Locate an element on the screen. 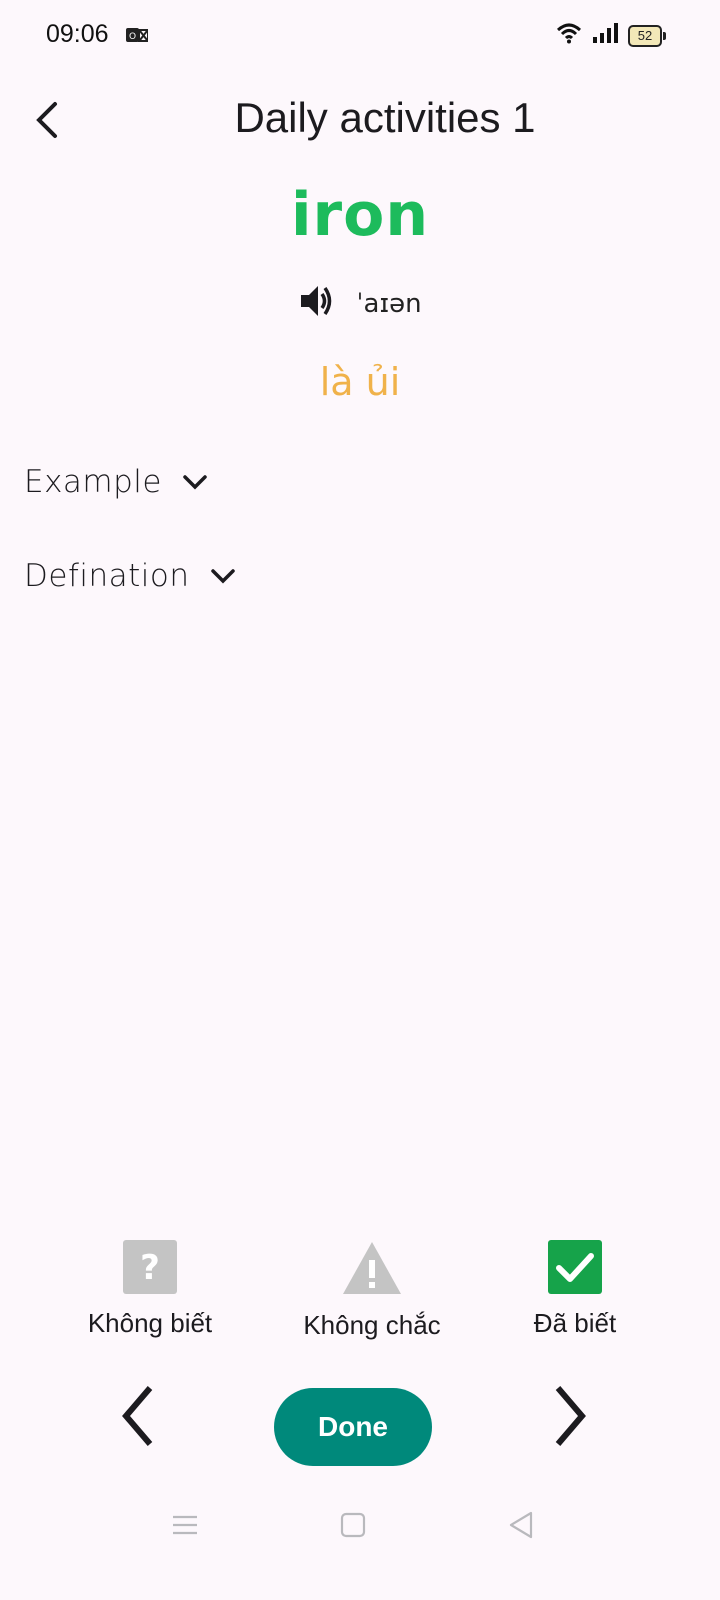 Image resolution: width=720 pixels, height=1600 pixels. ipa-text: ˈaɪən is located at coordinates (389, 303).